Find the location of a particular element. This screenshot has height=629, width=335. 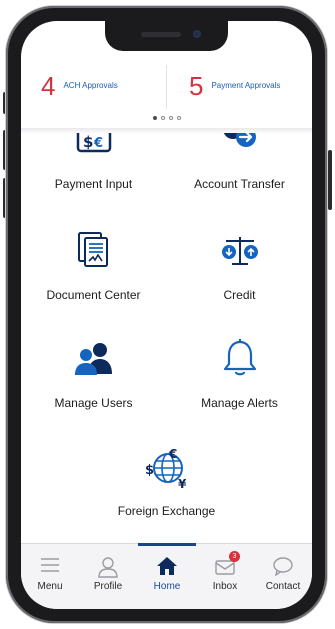

tab-contact: Contact is located at coordinates (283, 576).